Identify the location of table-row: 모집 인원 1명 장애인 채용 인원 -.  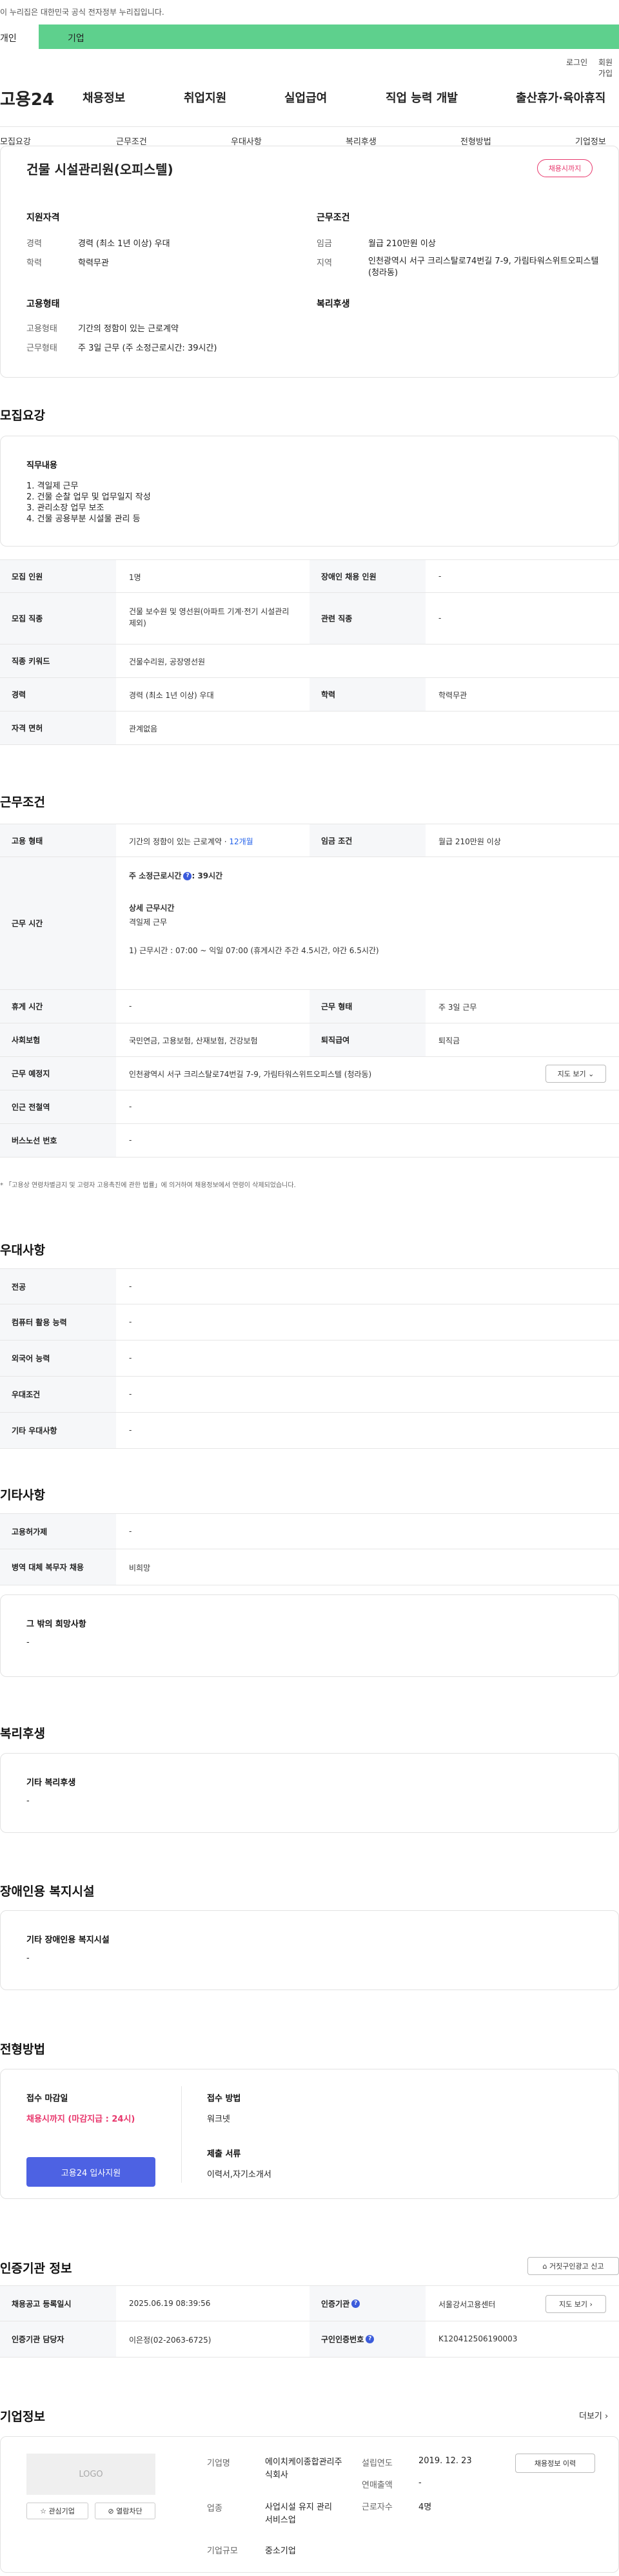
(309, 576).